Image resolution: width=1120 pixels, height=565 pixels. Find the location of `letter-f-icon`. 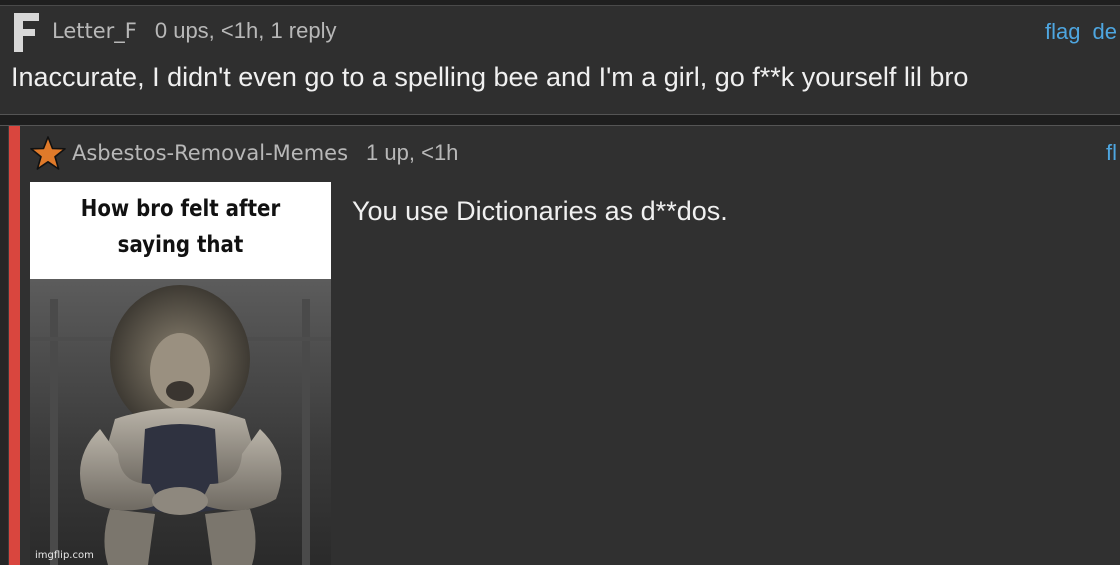

letter-f-icon is located at coordinates (26, 32).